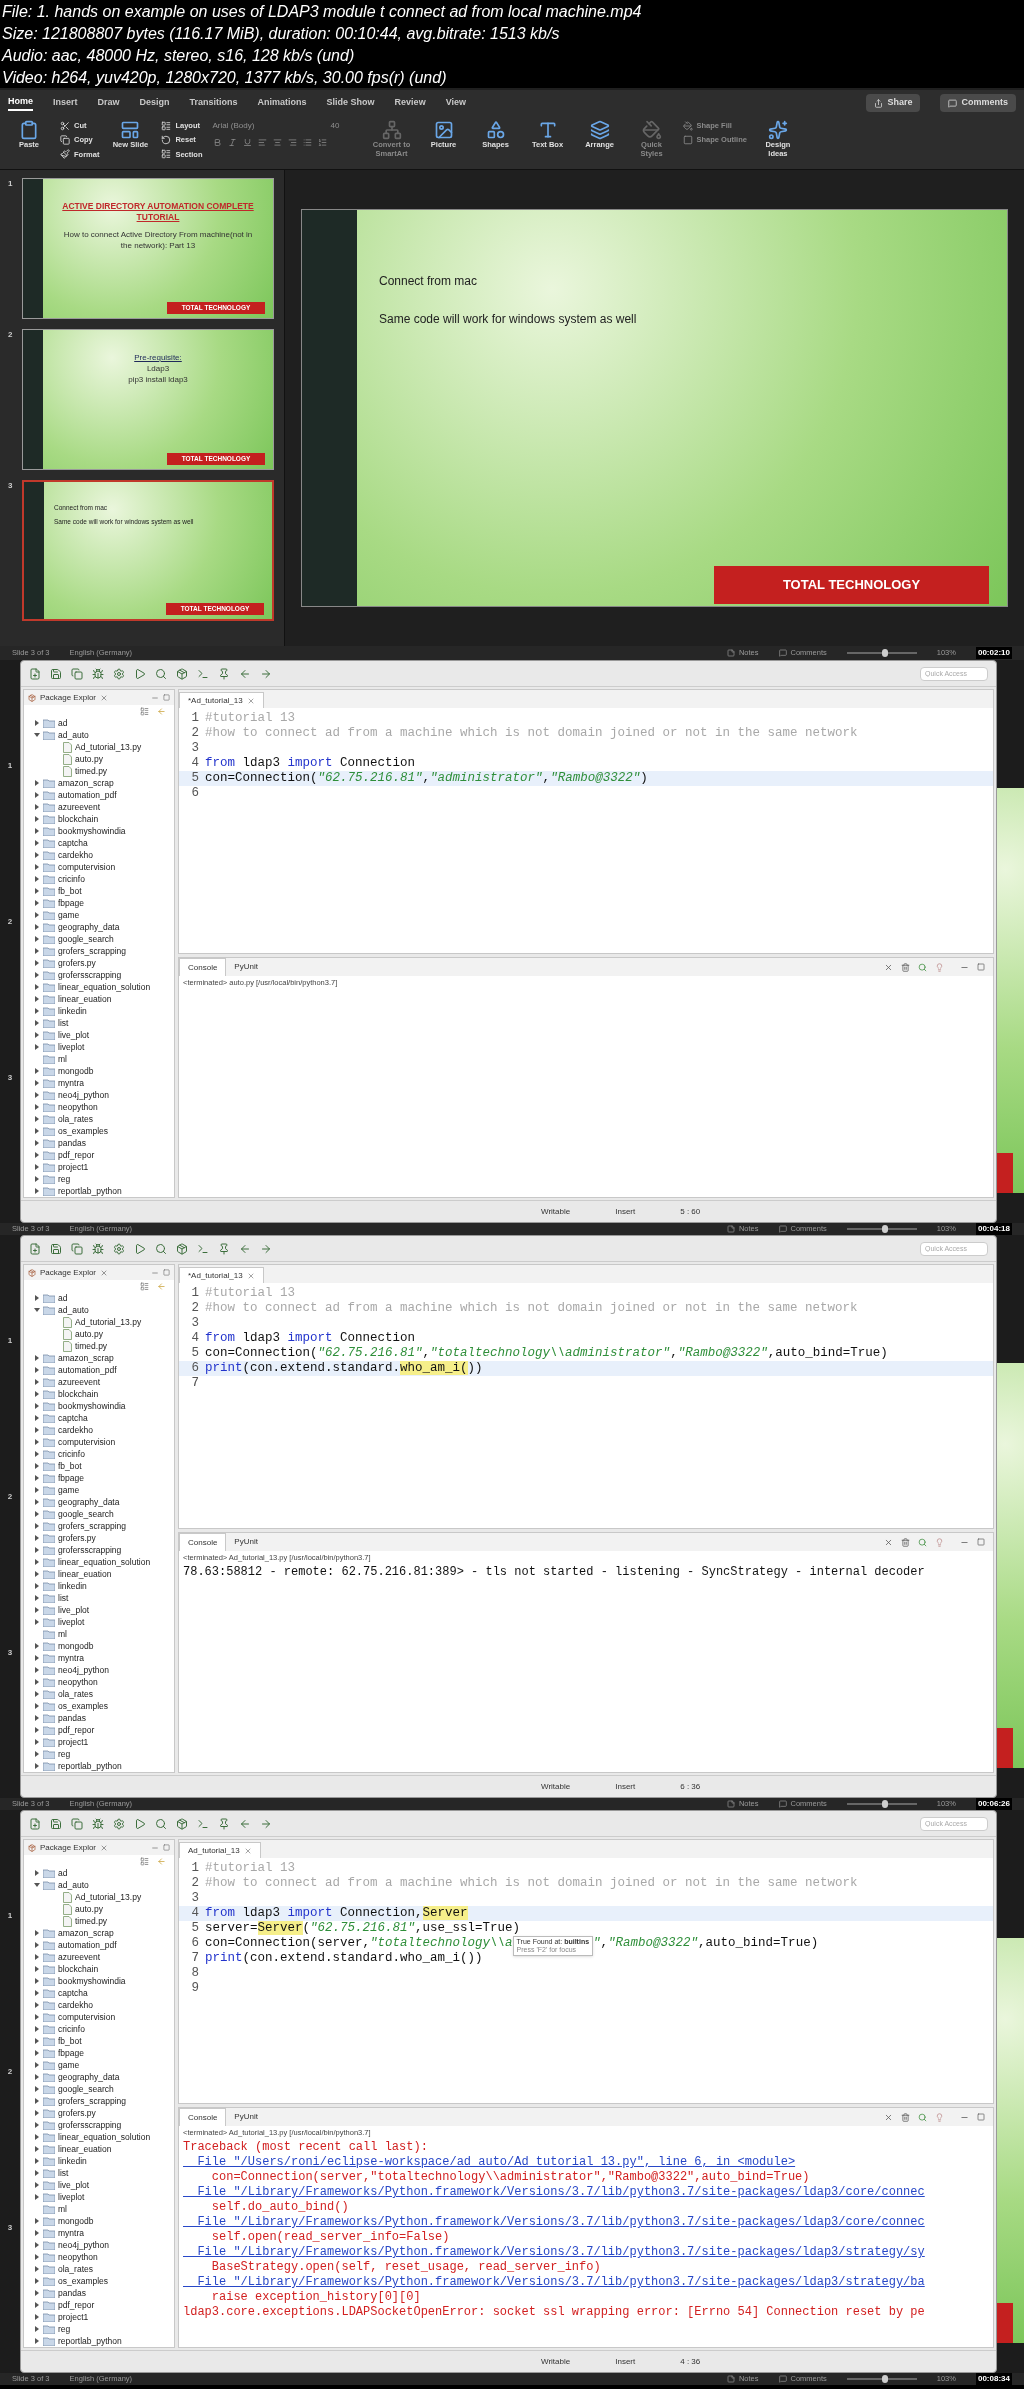  What do you see at coordinates (245, 1823) in the screenshot?
I see `back-icon` at bounding box center [245, 1823].